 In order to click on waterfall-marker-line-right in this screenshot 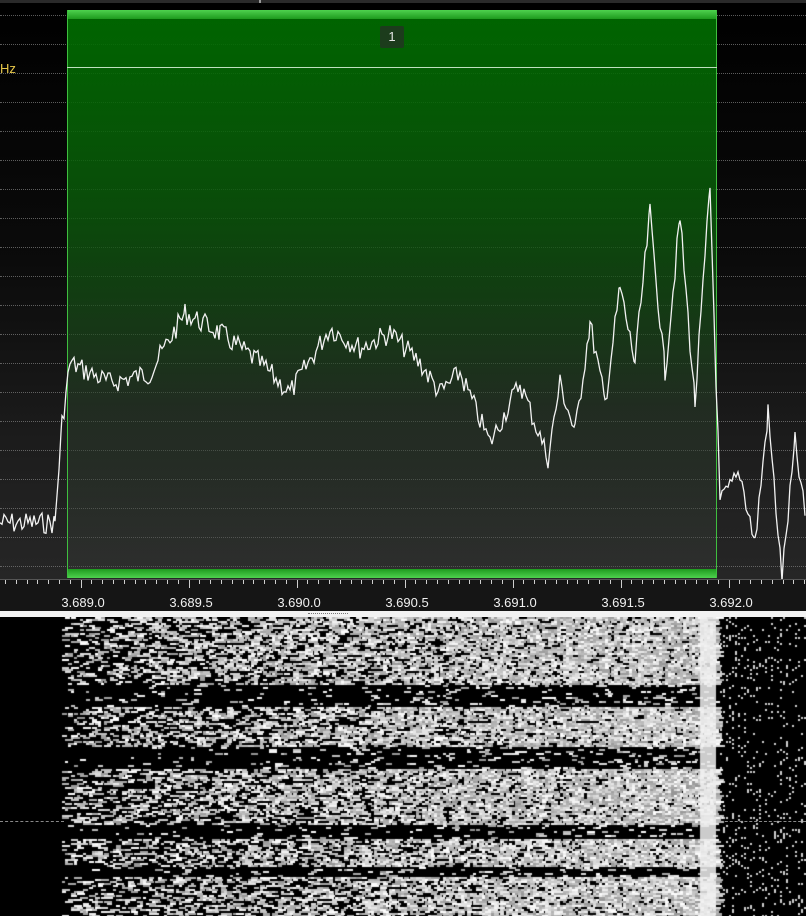, I will do `click(763, 821)`.